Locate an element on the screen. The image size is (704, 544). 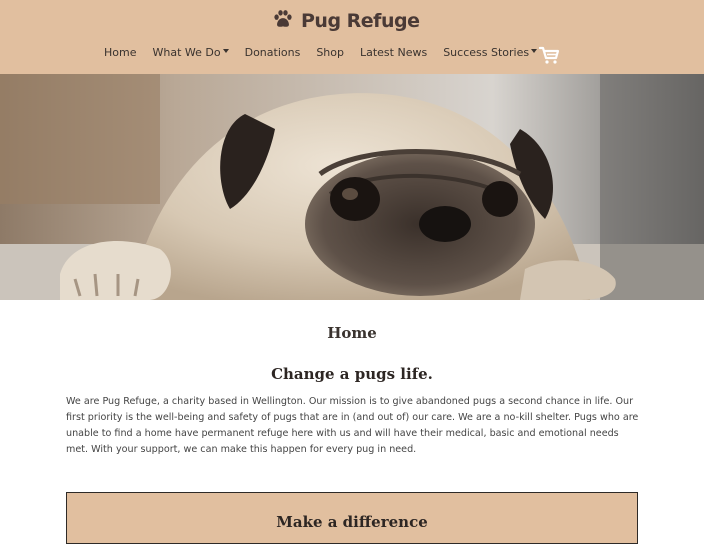
brand-name: Pug Refuge is located at coordinates (360, 21).